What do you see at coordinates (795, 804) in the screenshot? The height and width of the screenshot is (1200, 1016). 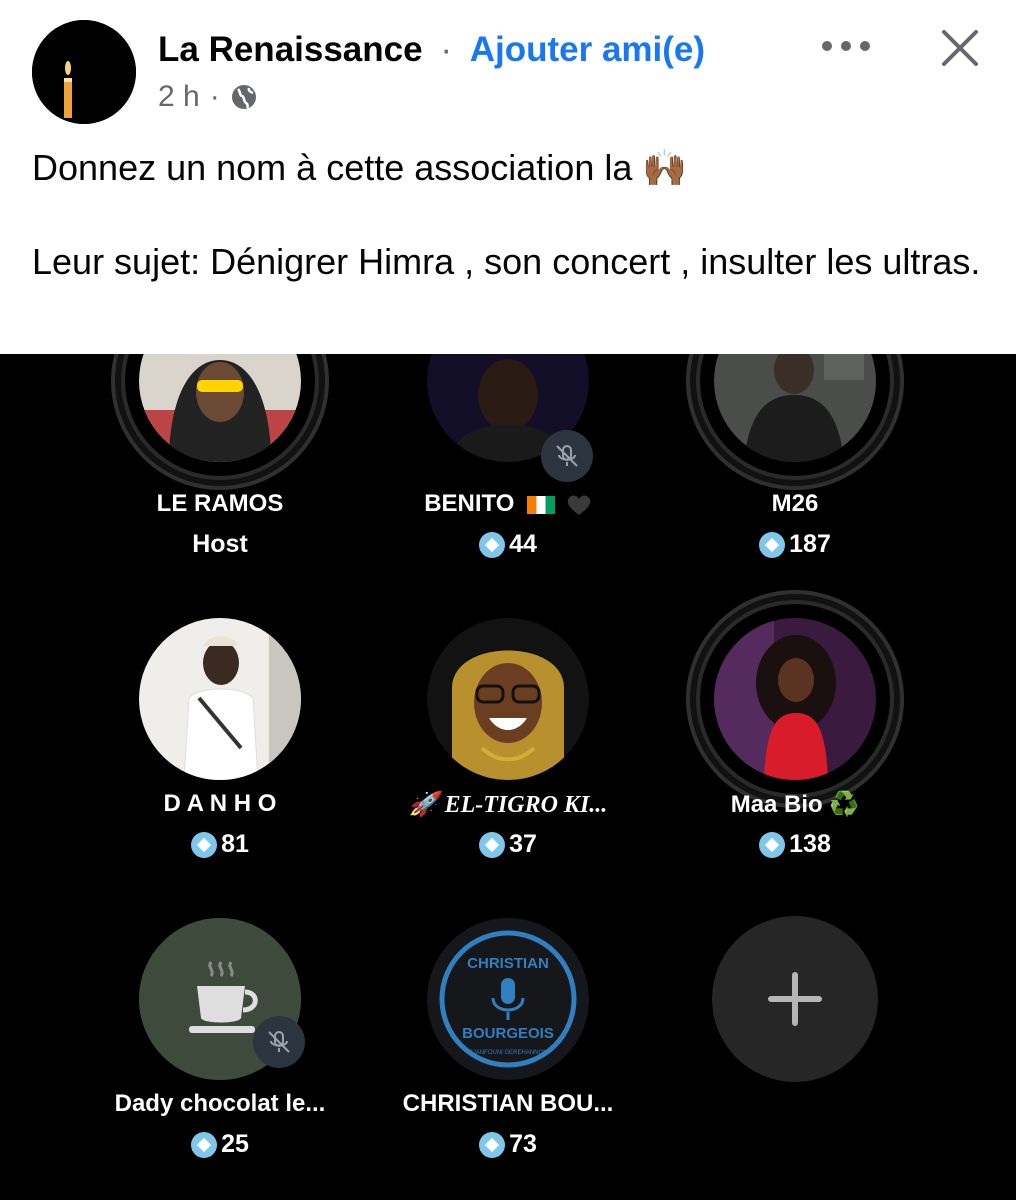 I see `participant-name: Maa Bio ♻️` at bounding box center [795, 804].